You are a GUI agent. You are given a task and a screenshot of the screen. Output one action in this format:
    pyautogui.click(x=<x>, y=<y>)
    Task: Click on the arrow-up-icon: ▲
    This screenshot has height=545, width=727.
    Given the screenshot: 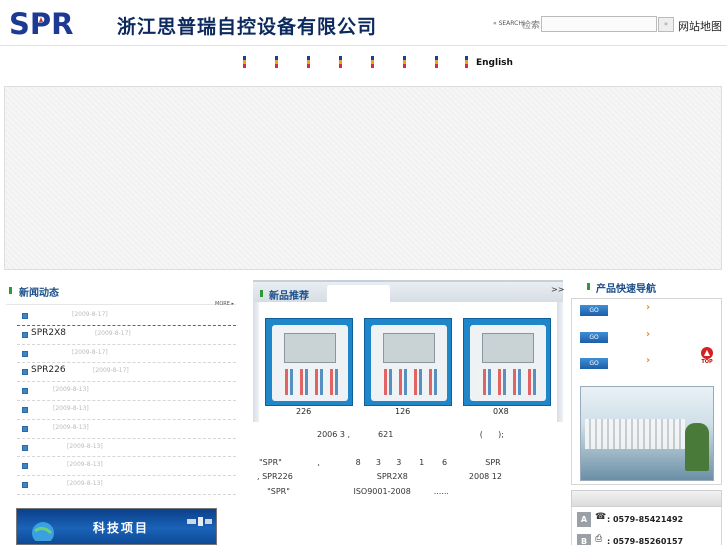 What is the action you would take?
    pyautogui.click(x=707, y=353)
    